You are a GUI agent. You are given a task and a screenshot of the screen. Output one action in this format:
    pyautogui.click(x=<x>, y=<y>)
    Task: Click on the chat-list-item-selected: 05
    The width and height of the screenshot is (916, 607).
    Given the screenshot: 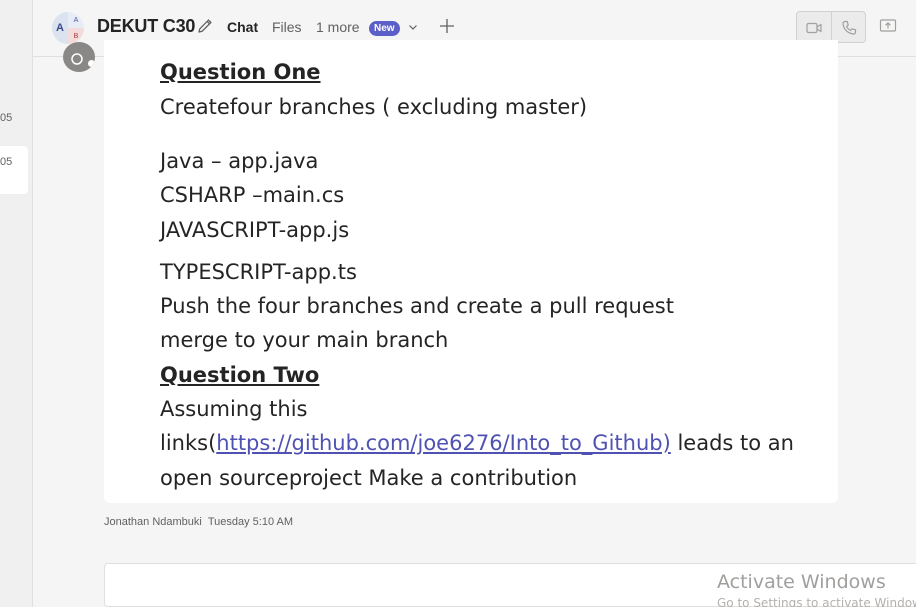 What is the action you would take?
    pyautogui.click(x=14, y=170)
    